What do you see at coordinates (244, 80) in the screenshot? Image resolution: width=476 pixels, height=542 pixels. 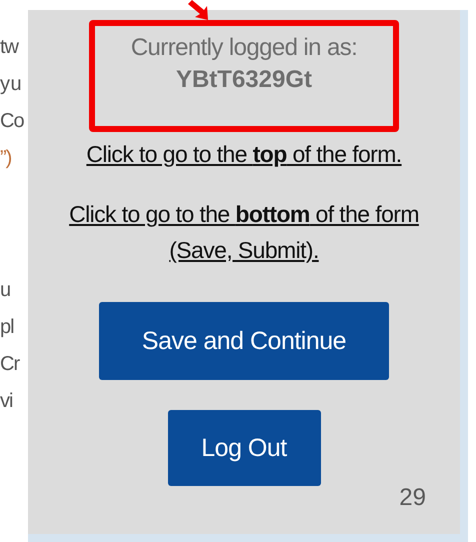 I see `username: YBtT6329Gt` at bounding box center [244, 80].